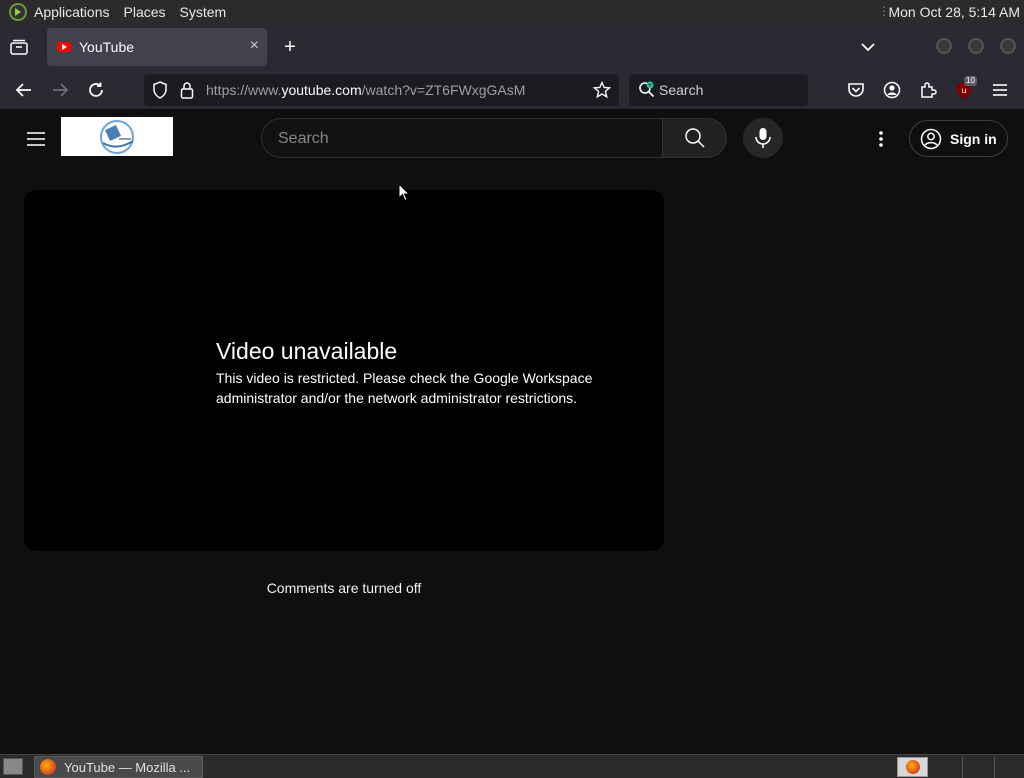 The image size is (1024, 778). I want to click on places-menu: Places, so click(145, 12).